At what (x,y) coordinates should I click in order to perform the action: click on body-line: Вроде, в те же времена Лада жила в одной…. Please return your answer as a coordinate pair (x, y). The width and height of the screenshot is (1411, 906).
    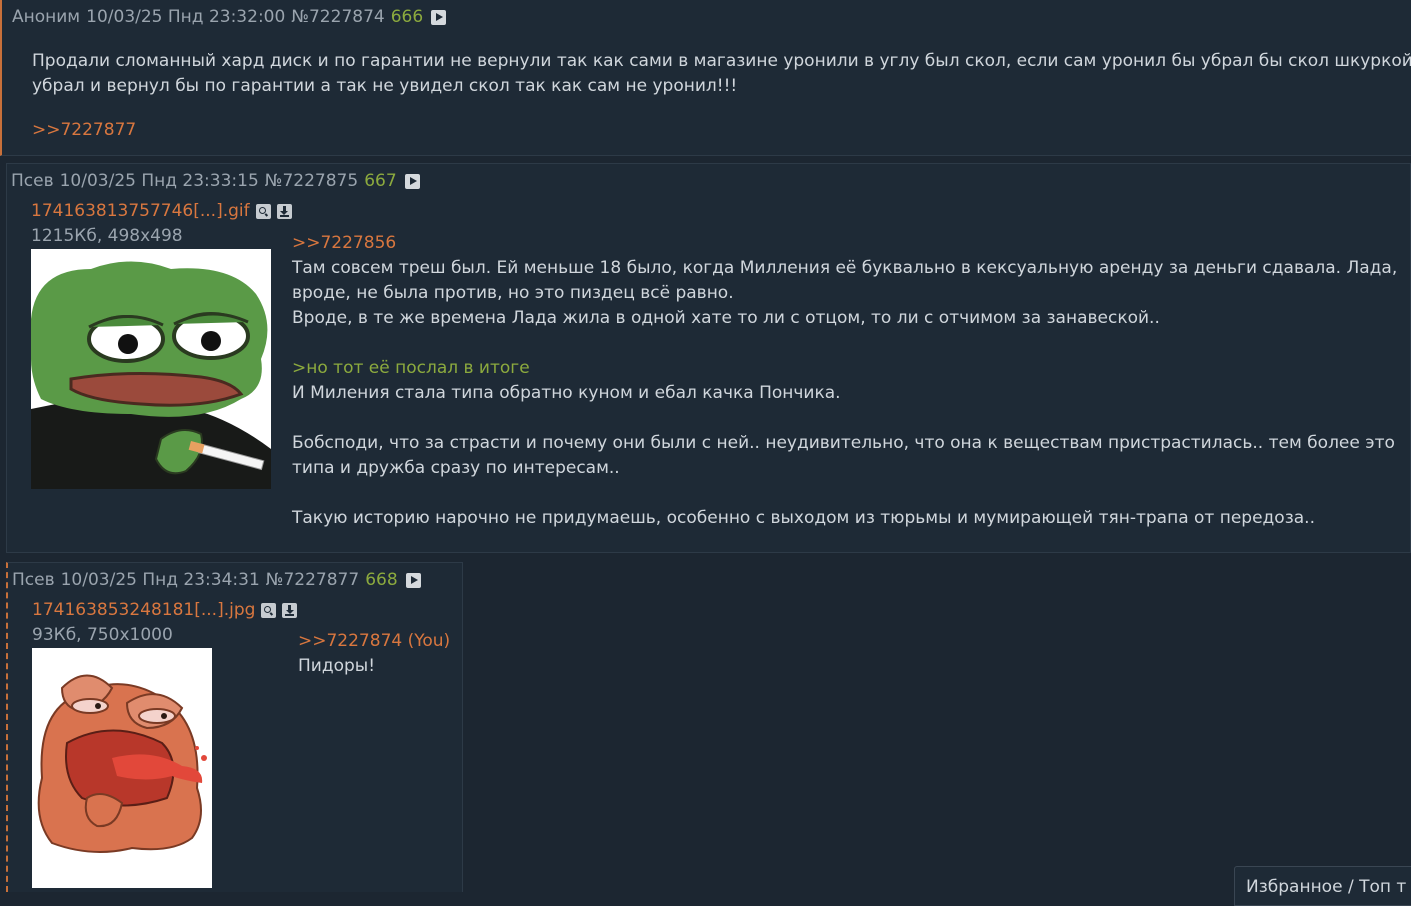
    Looking at the image, I should click on (726, 318).